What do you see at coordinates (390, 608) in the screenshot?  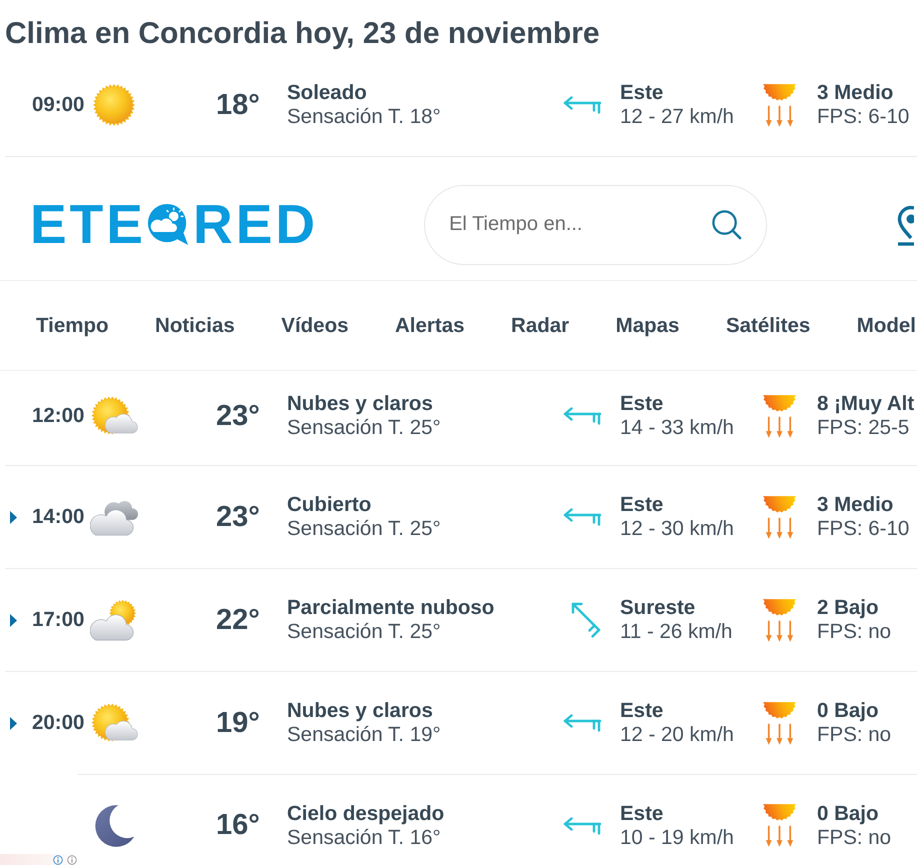 I see `condition-text: Parcialmente nuboso` at bounding box center [390, 608].